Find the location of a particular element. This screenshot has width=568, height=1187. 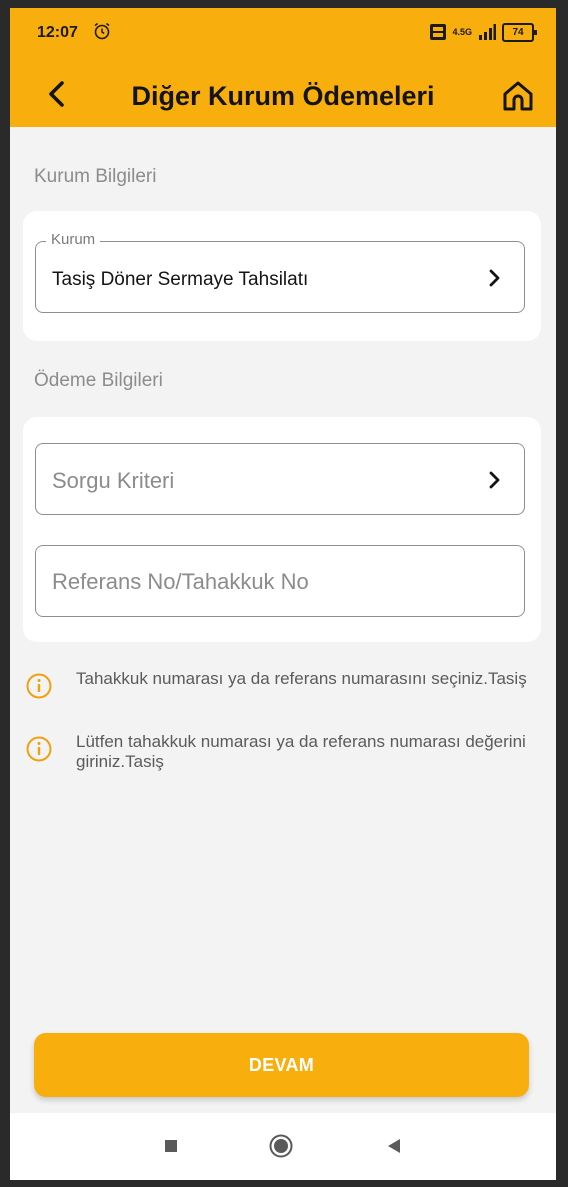

institution-card: Kurum Tasiş Döner Sermaye Tahsilatı is located at coordinates (282, 276).